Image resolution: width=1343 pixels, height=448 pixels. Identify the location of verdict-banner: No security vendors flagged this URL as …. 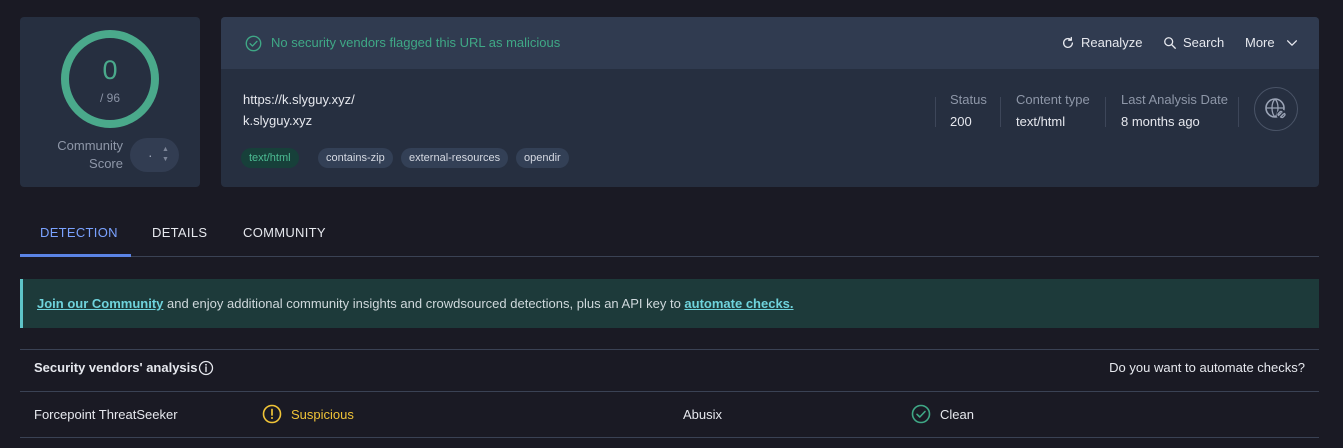
(770, 43).